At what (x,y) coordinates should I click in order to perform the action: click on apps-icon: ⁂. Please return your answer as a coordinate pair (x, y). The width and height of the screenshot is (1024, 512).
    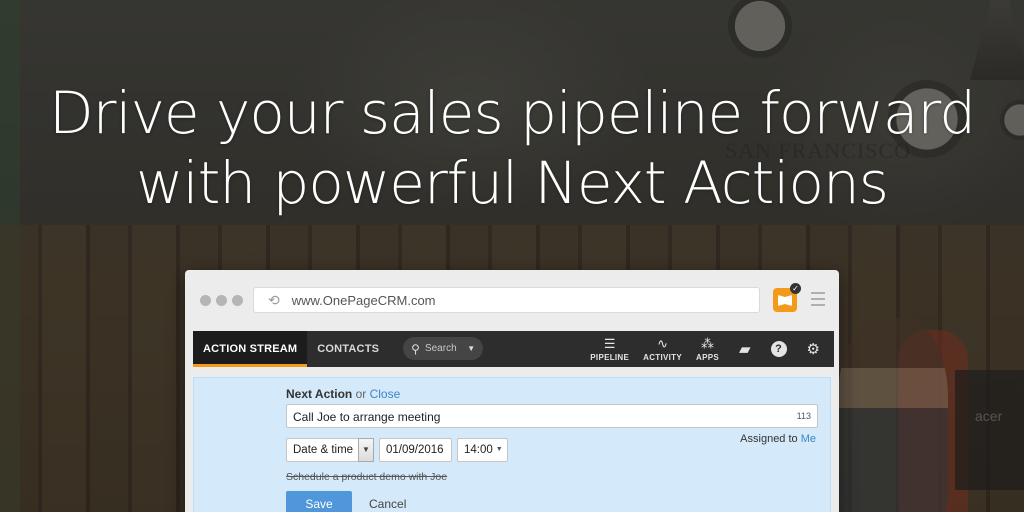
    Looking at the image, I should click on (707, 343).